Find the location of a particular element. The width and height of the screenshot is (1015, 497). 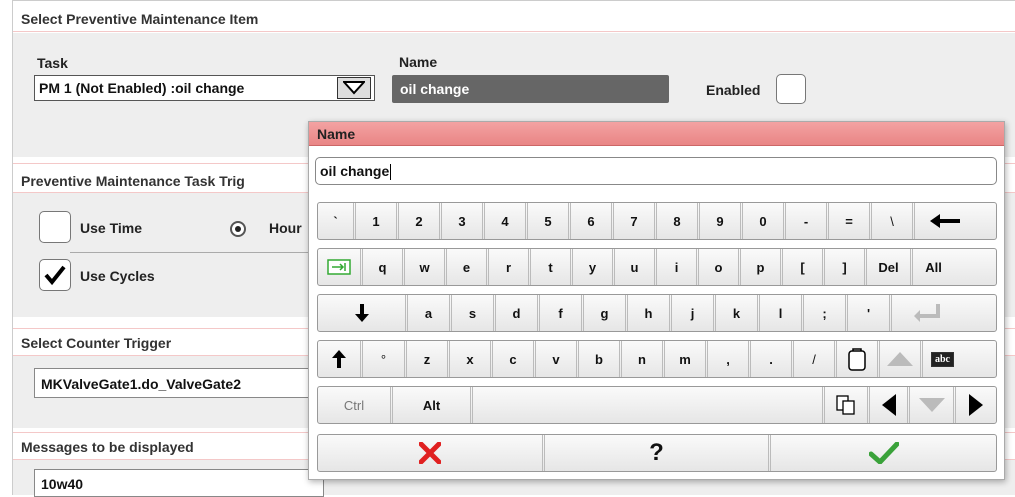

key-space is located at coordinates (649, 405).